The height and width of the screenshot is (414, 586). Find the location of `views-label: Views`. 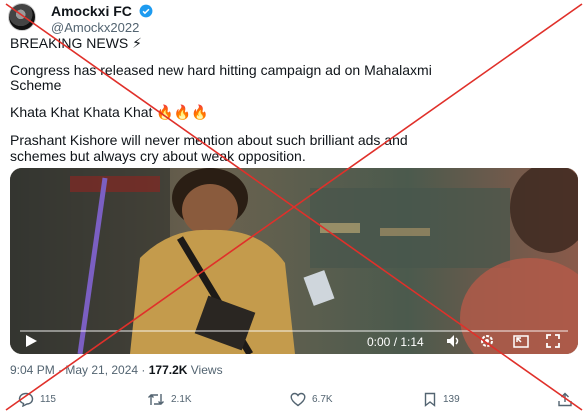

views-label: Views is located at coordinates (205, 370).